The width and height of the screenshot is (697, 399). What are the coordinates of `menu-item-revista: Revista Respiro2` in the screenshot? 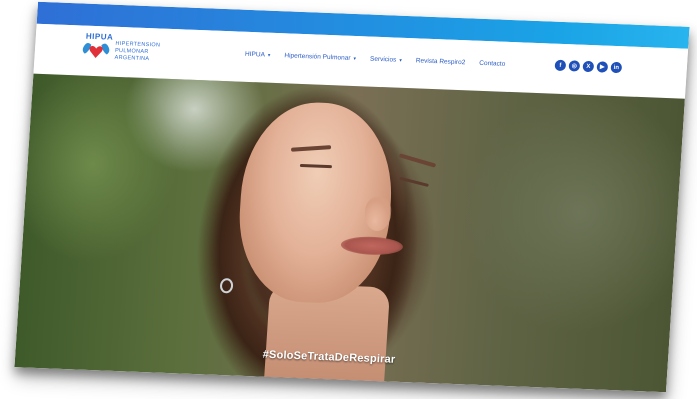 It's located at (441, 61).